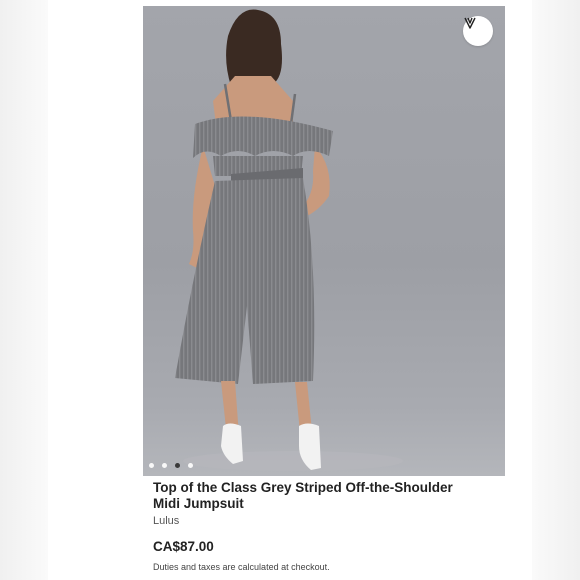 This screenshot has width=580, height=580. I want to click on left-margin, so click(24, 290).